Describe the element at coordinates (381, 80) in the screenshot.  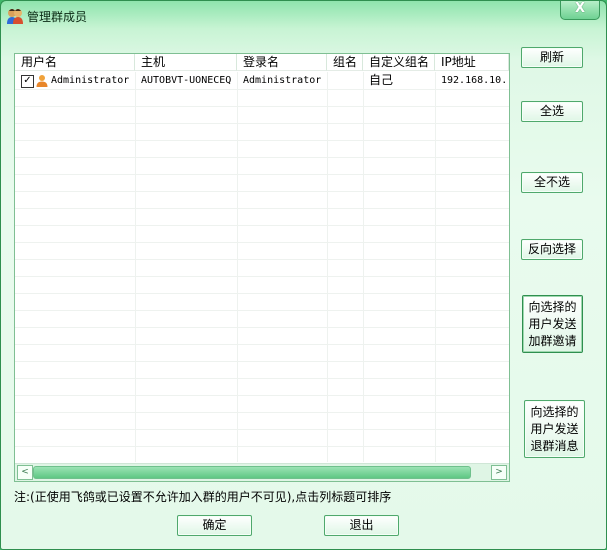
I see `cell-custom-group: 自己` at that location.